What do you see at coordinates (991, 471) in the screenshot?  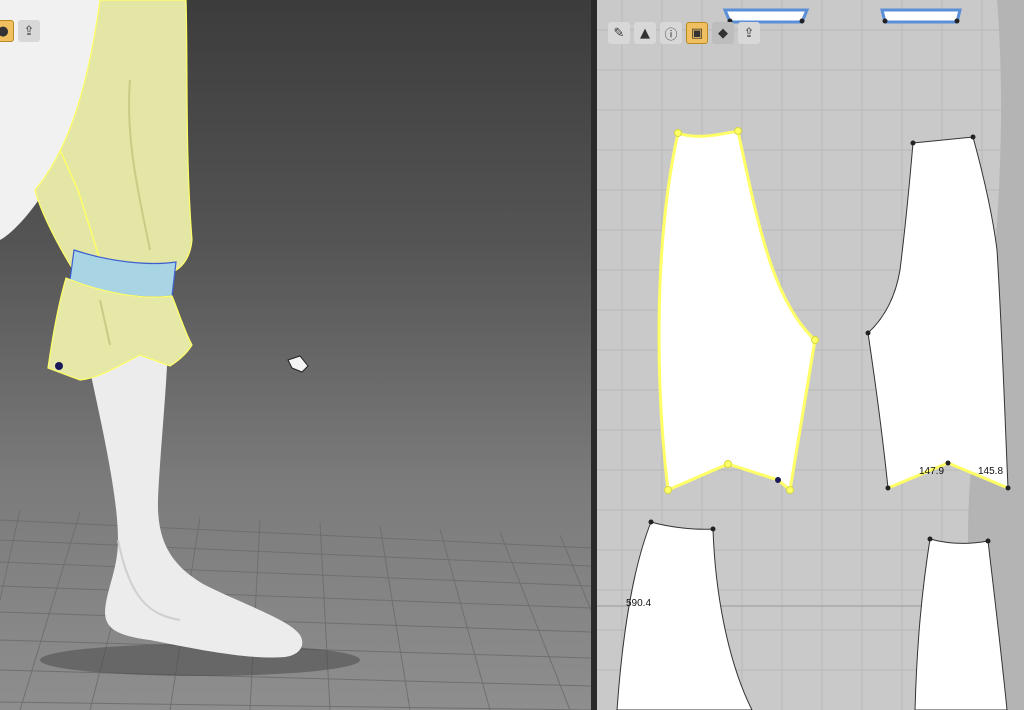 I see `hem-right-measure: 145.8` at bounding box center [991, 471].